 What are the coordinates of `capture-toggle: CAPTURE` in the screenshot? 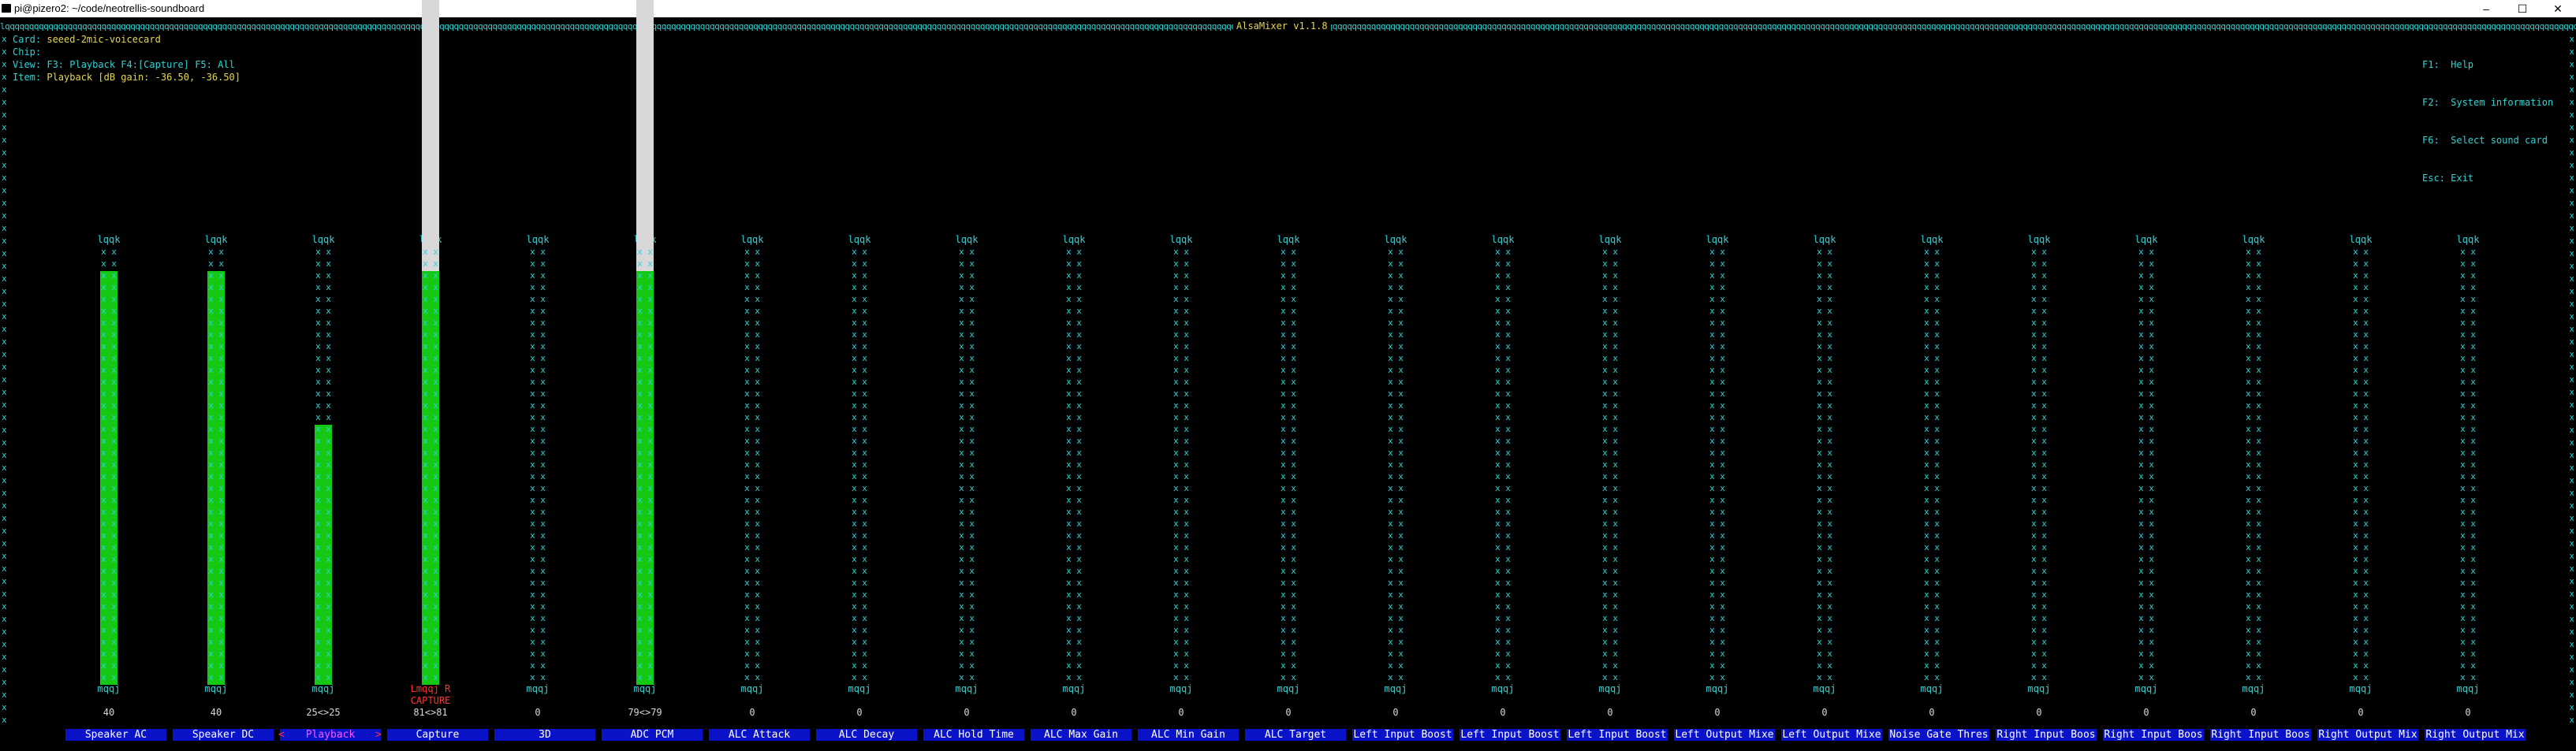 It's located at (430, 700).